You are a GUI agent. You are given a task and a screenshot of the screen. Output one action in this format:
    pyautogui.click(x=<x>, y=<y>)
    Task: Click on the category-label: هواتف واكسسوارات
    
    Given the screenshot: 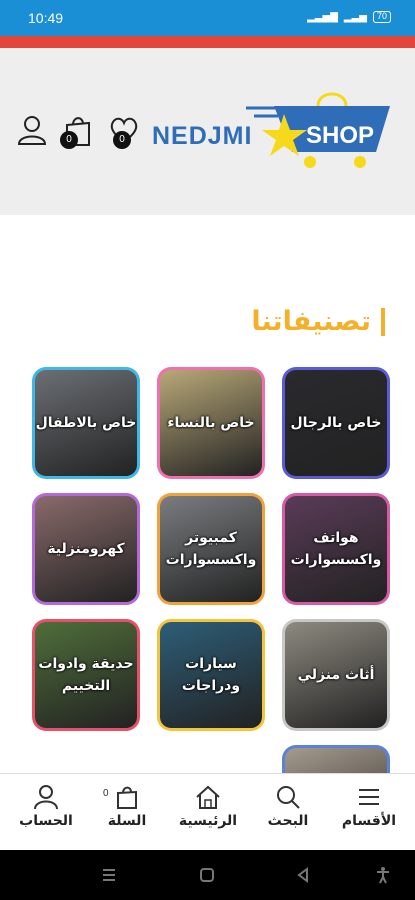 What is the action you would take?
    pyautogui.click(x=336, y=549)
    